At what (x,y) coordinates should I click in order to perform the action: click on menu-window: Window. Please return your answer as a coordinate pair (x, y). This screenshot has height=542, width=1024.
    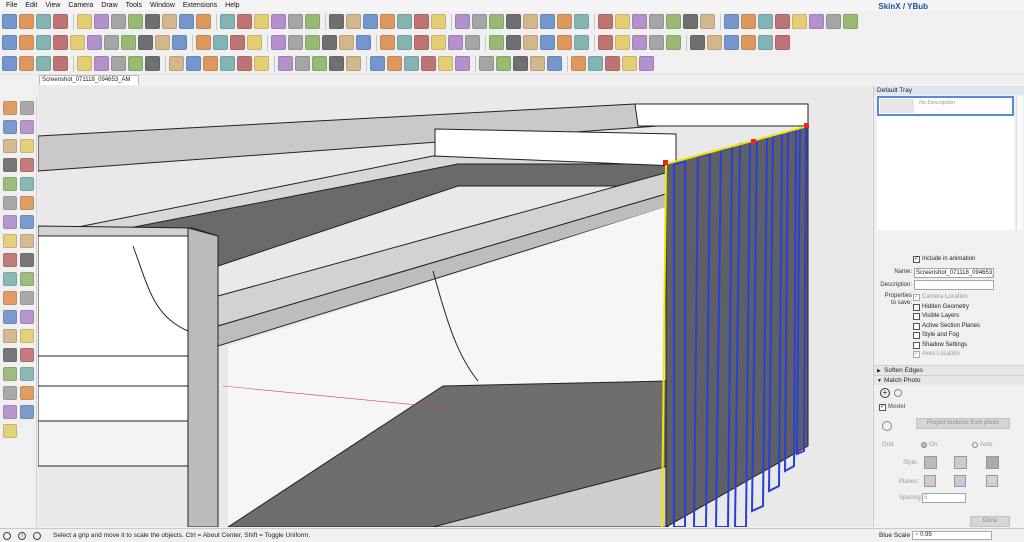
    Looking at the image, I should click on (162, 5).